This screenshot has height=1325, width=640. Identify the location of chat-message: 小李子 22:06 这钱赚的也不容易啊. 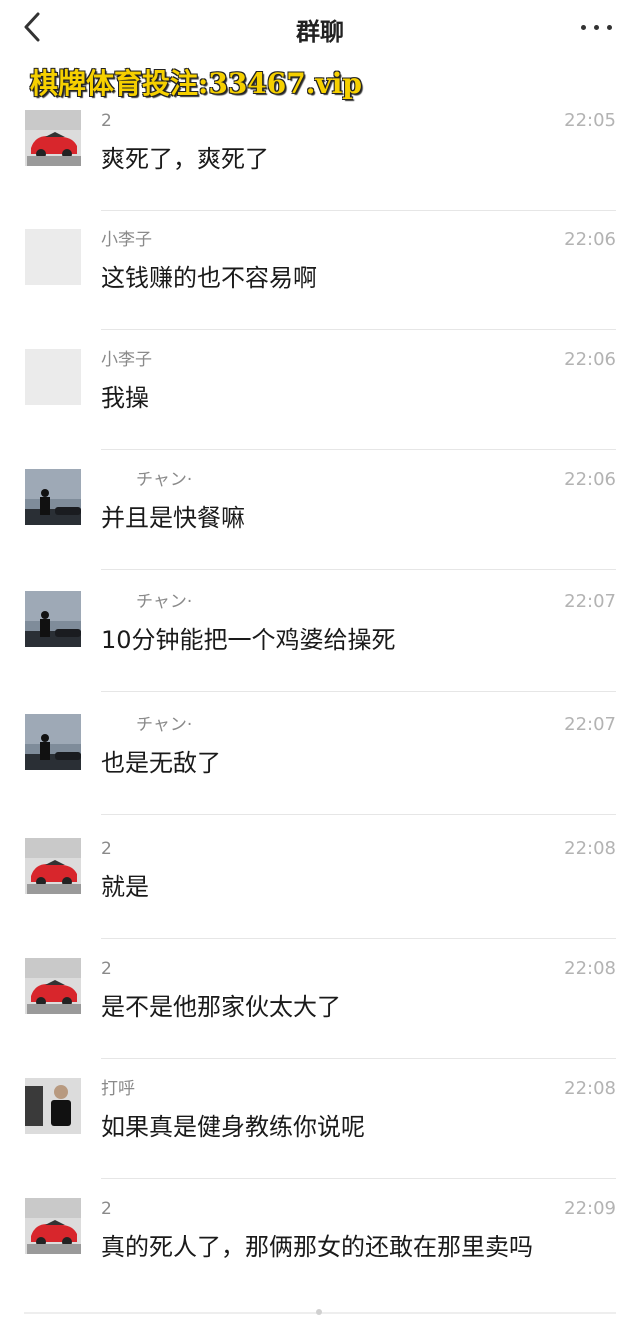
(320, 289).